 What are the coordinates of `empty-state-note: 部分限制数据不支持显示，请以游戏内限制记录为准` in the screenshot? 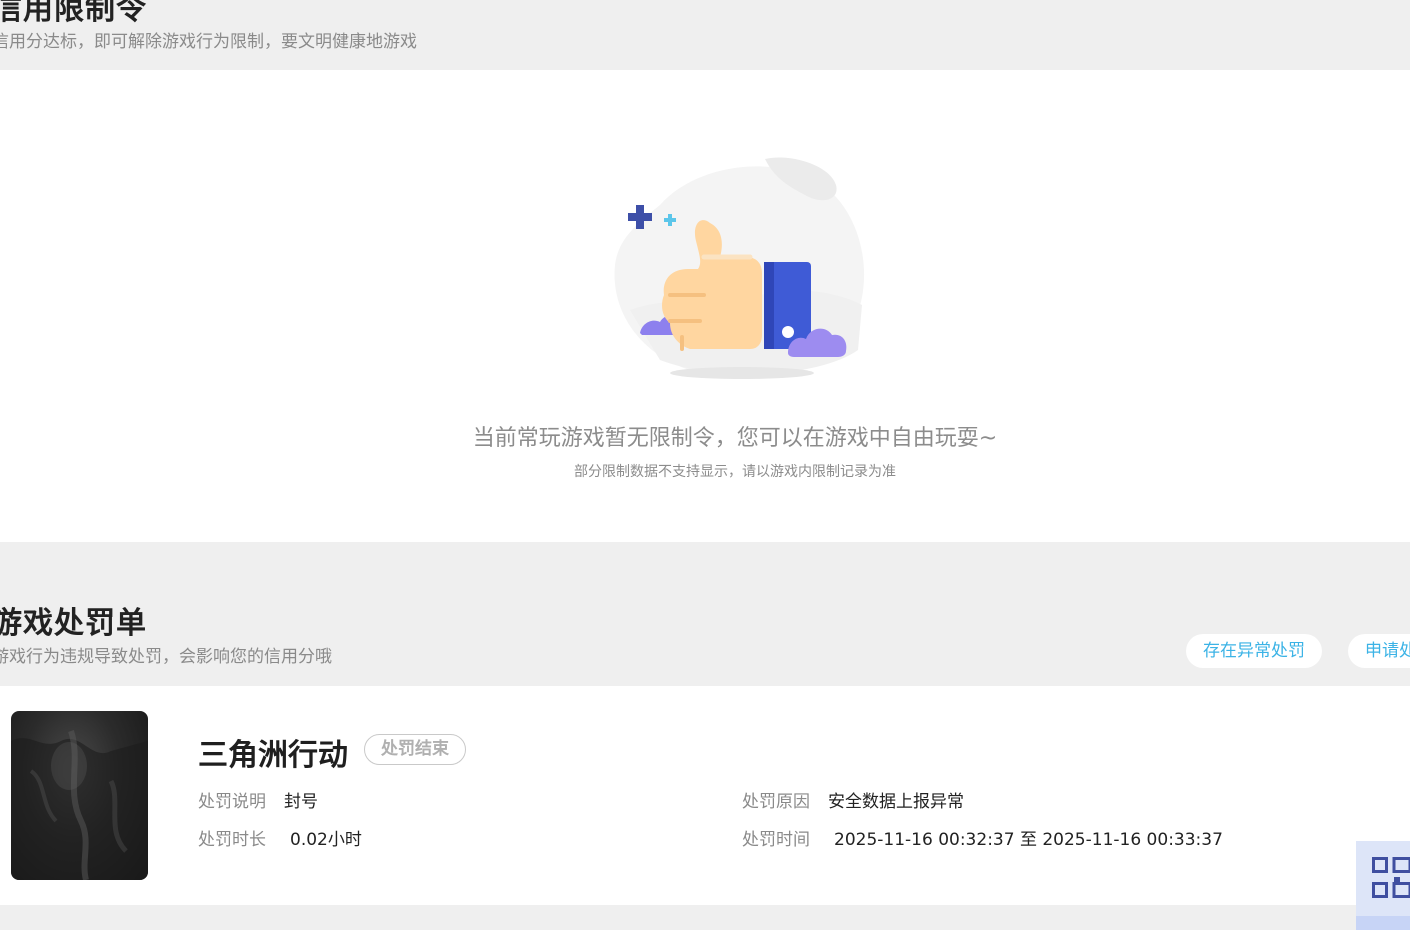 It's located at (735, 472).